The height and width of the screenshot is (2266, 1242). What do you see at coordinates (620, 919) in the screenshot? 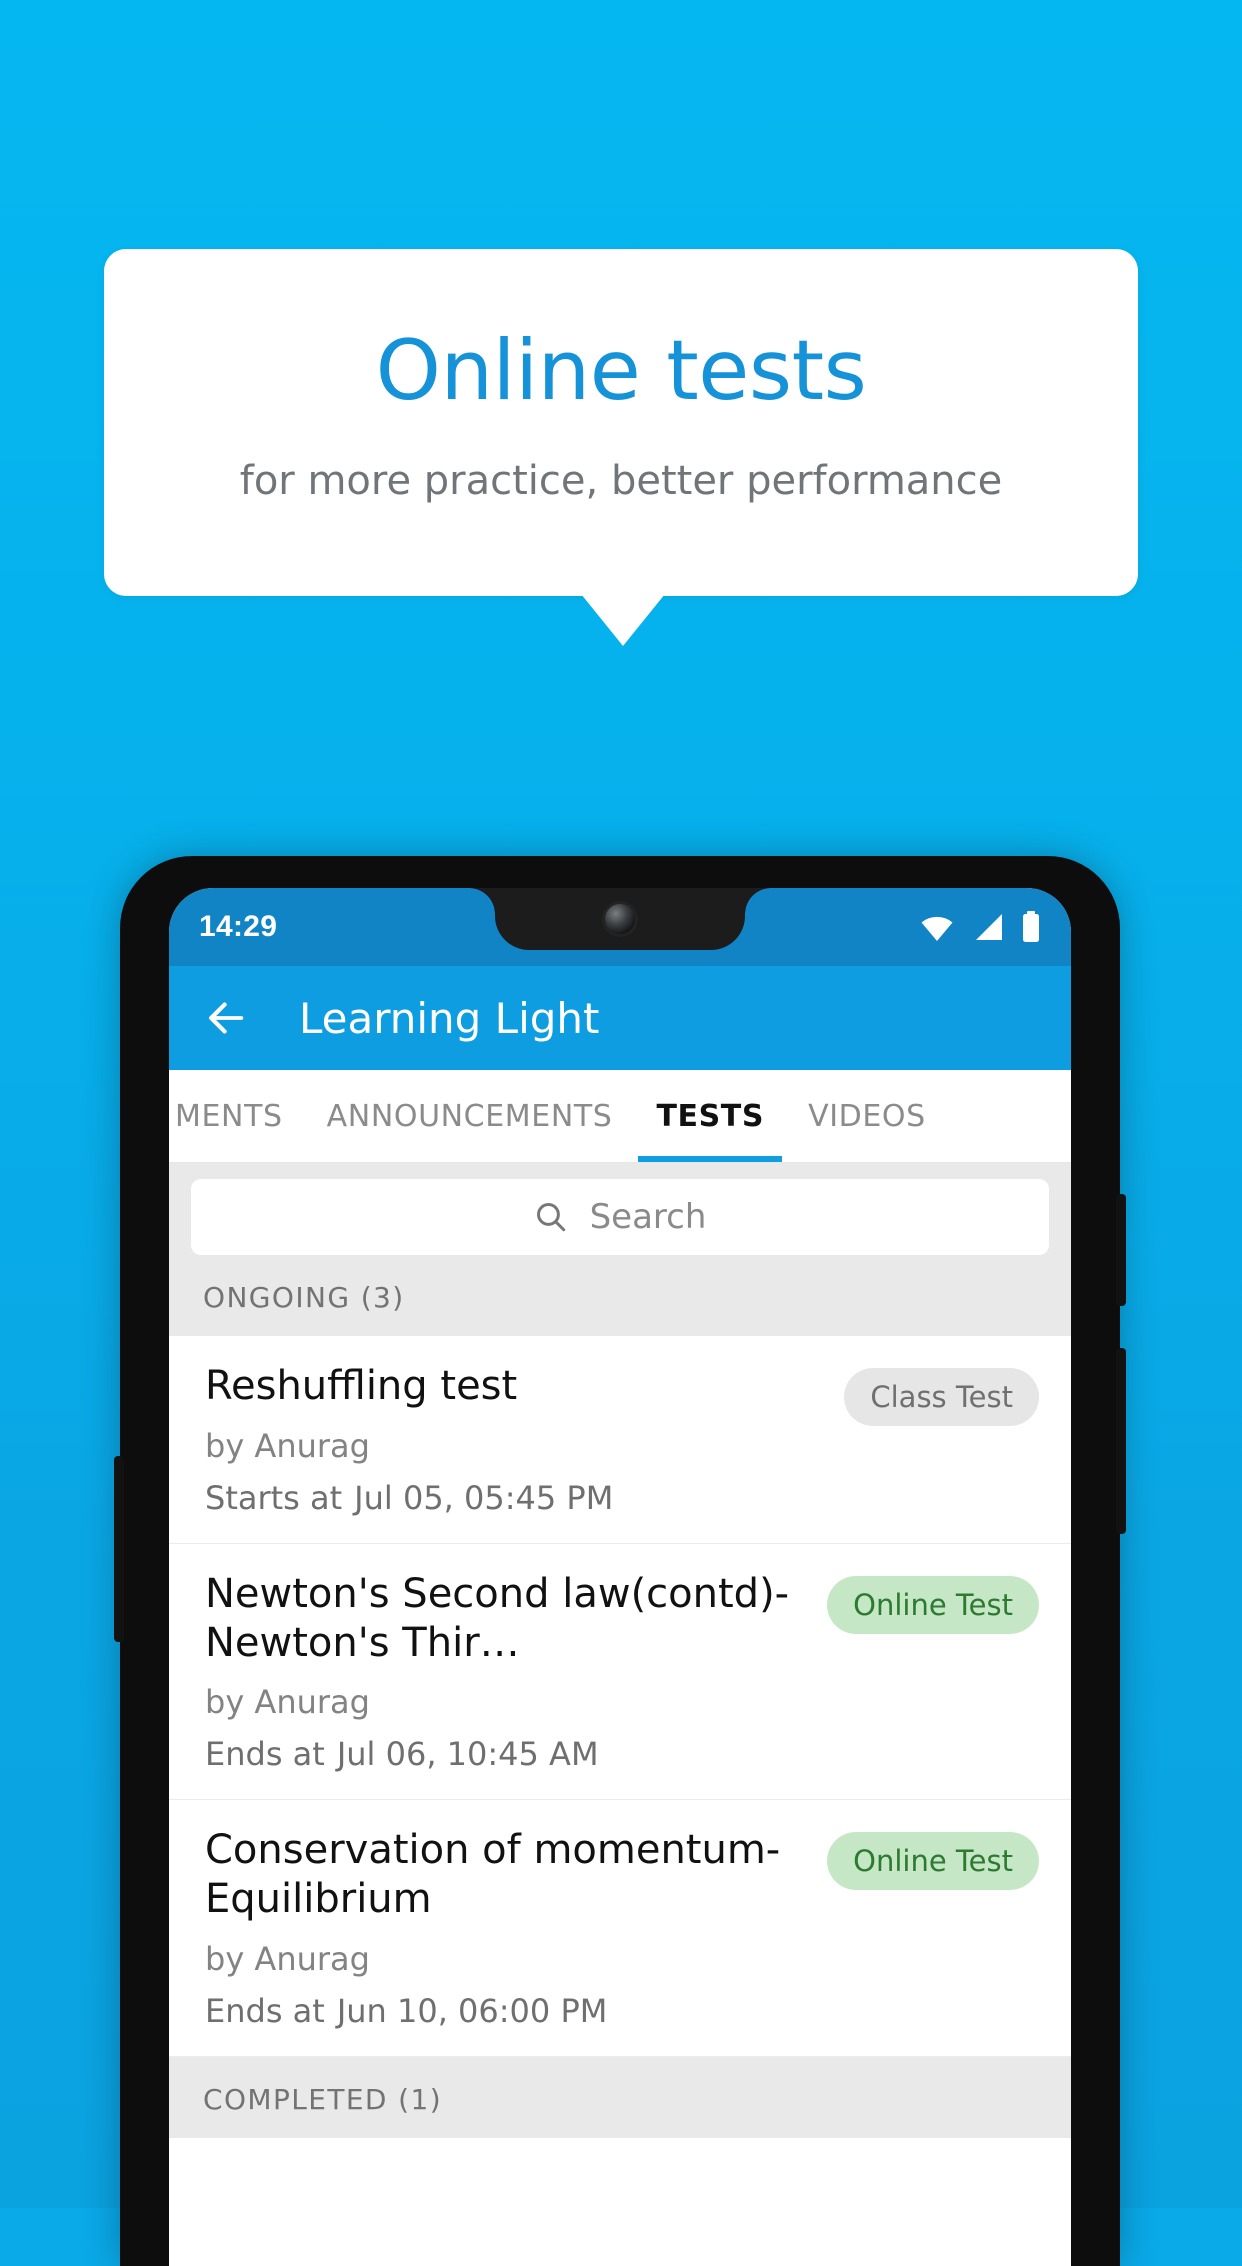
I see `front-camera-icon` at bounding box center [620, 919].